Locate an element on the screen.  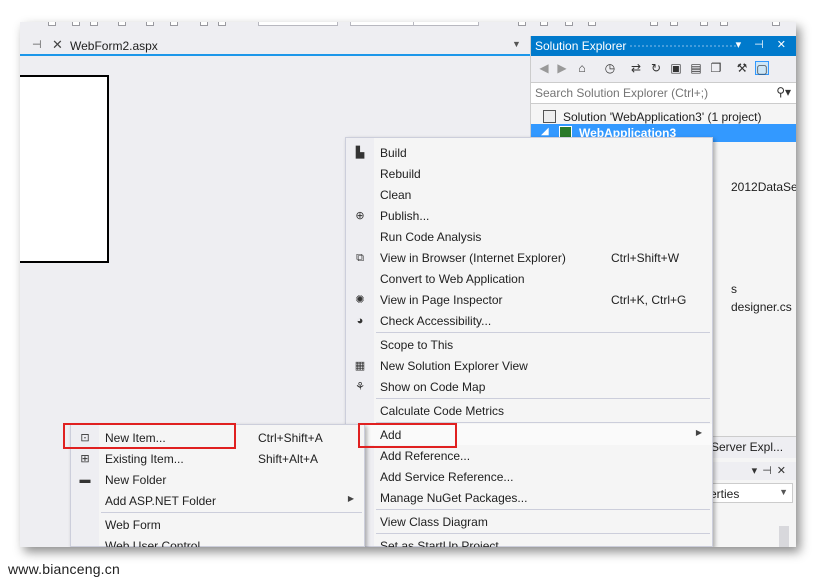
toolbar-strip is located at coordinates (408, 29).